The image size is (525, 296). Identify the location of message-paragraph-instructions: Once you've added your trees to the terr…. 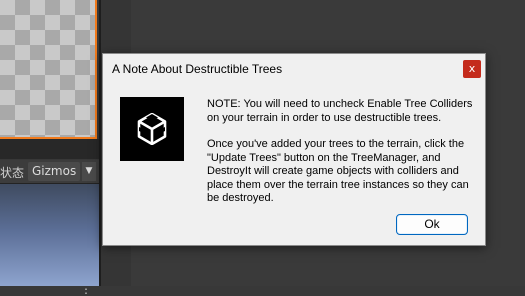
(338, 171).